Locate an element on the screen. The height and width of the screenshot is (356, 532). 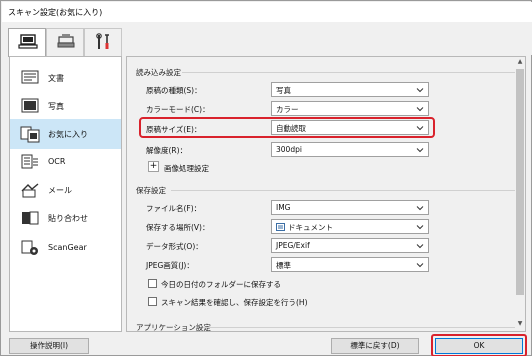
sidebar-item-stitch: 貼り合わせ is located at coordinates (65, 218).